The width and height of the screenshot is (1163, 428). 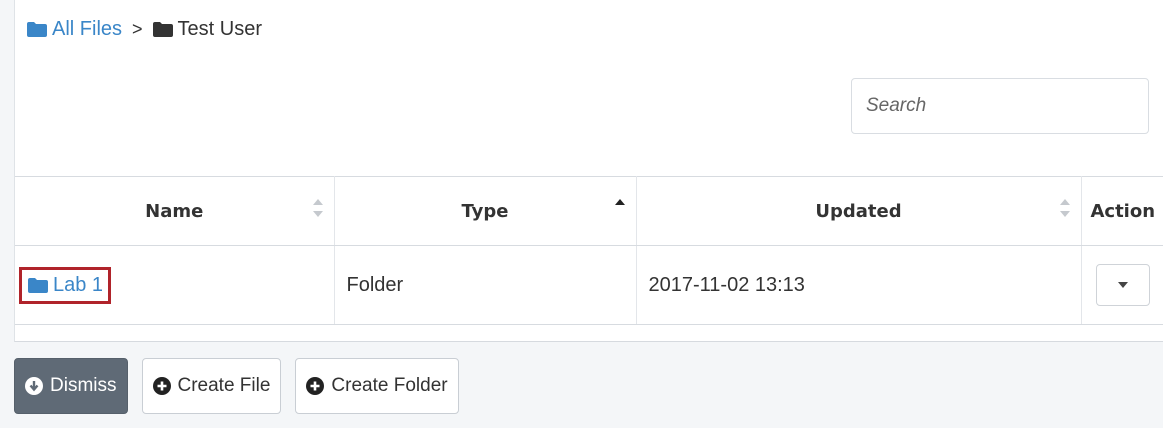 I want to click on caret-down-icon, so click(x=1122, y=285).